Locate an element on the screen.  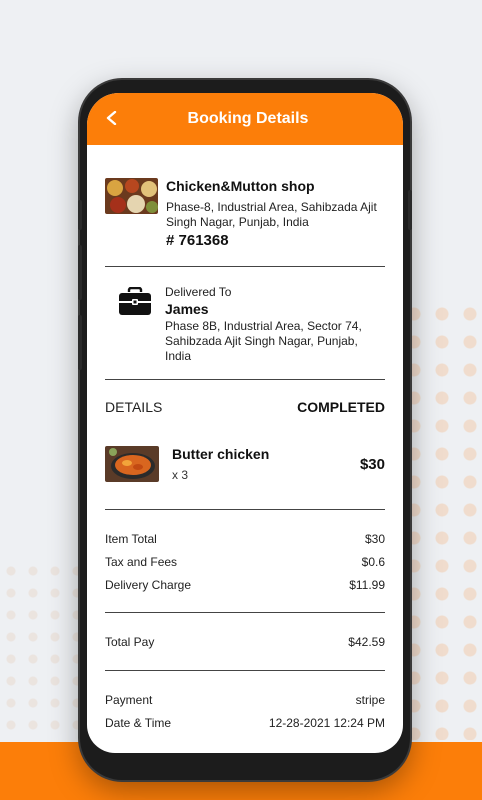
briefcase-icon is located at coordinates (135, 301).